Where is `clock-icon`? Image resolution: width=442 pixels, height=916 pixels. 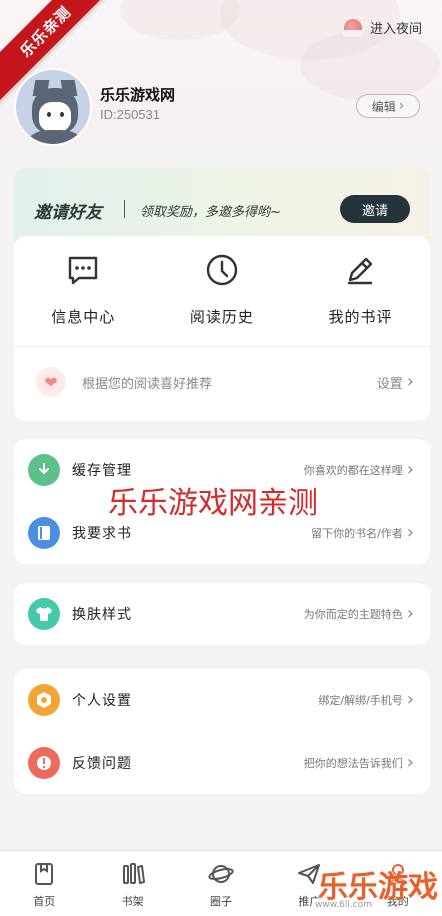
clock-icon is located at coordinates (222, 270).